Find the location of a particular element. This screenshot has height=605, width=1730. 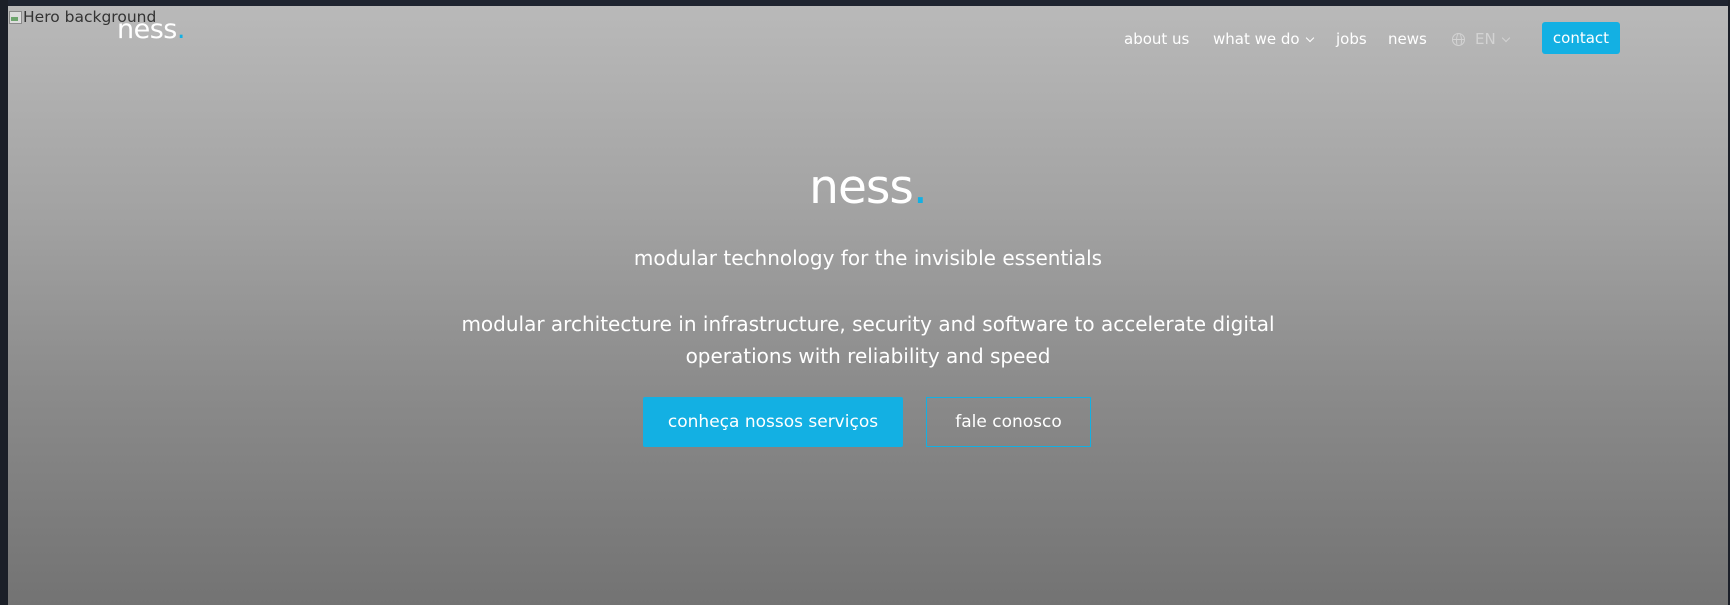

nav-news: news is located at coordinates (1407, 39).